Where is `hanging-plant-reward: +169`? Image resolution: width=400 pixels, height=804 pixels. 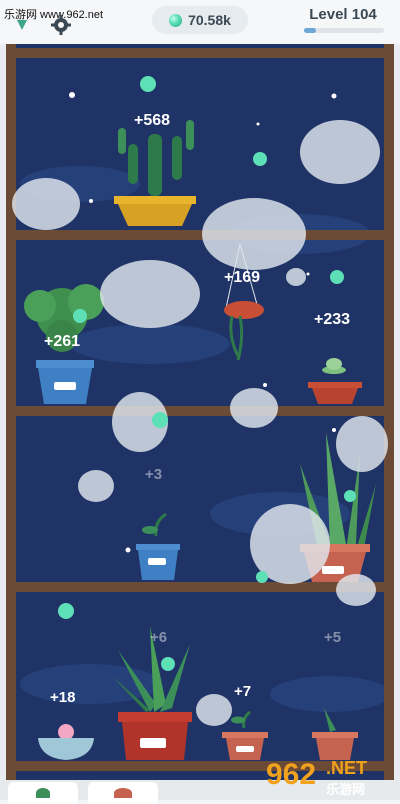 hanging-plant-reward: +169 is located at coordinates (242, 277).